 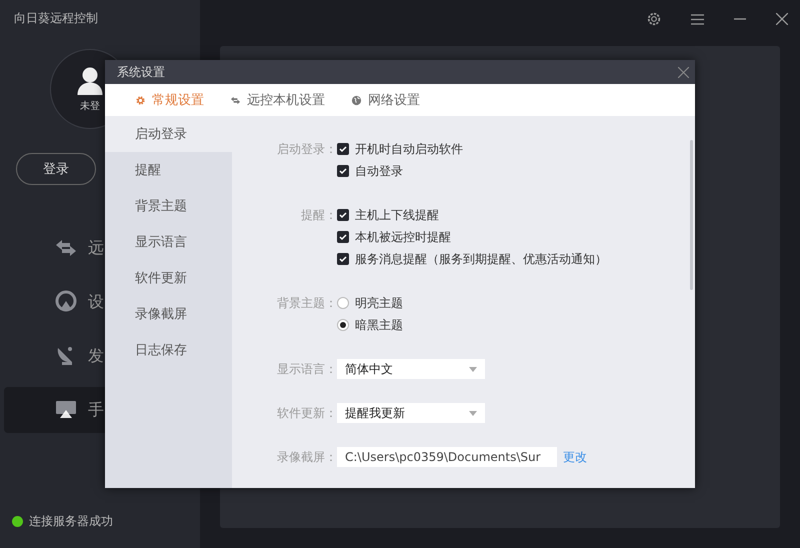 I want to click on setting-label: 显示语言：, so click(x=306, y=369).